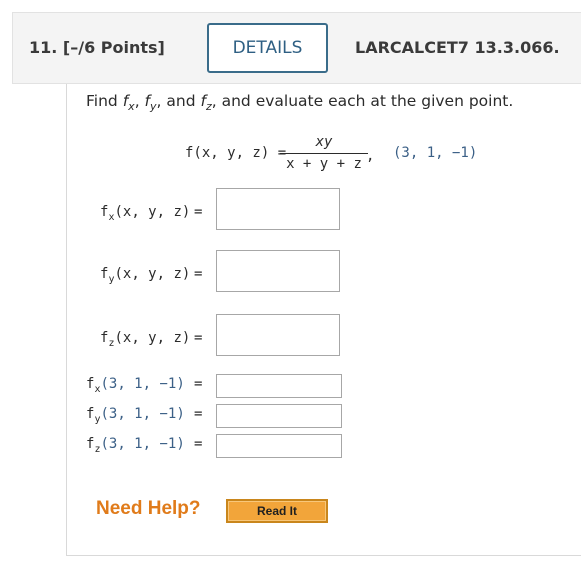  What do you see at coordinates (198, 338) in the screenshot?
I see `fz-equals: =` at bounding box center [198, 338].